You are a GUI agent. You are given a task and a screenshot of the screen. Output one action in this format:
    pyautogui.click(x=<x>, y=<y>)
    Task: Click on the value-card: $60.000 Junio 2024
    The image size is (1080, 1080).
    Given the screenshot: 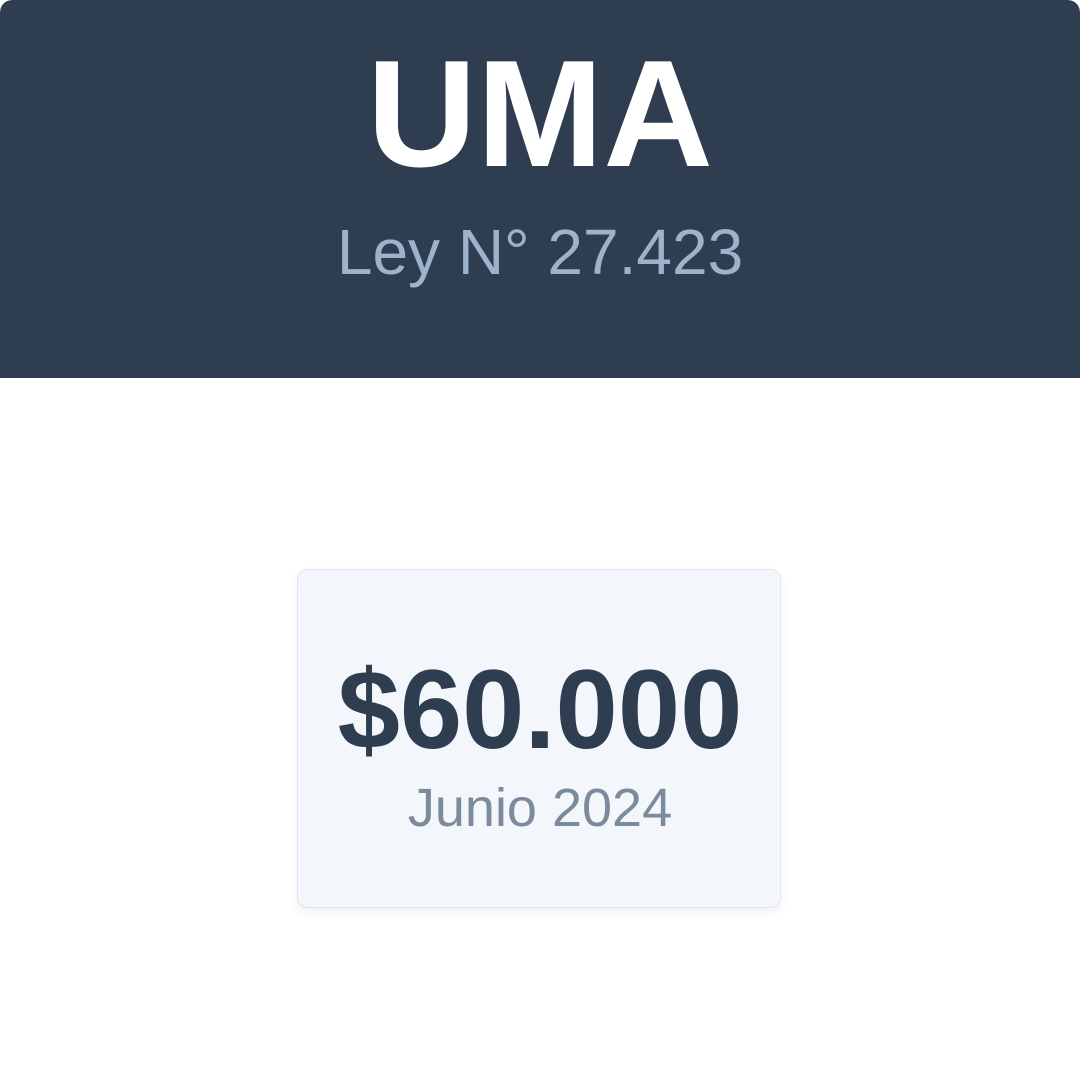 What is the action you would take?
    pyautogui.click(x=539, y=738)
    